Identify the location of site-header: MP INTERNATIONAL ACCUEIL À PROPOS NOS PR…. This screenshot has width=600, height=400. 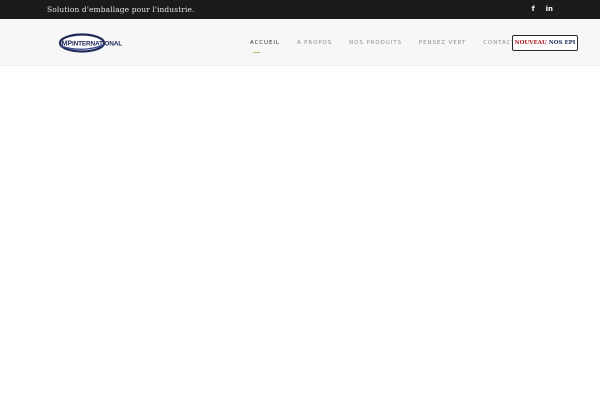
(300, 42).